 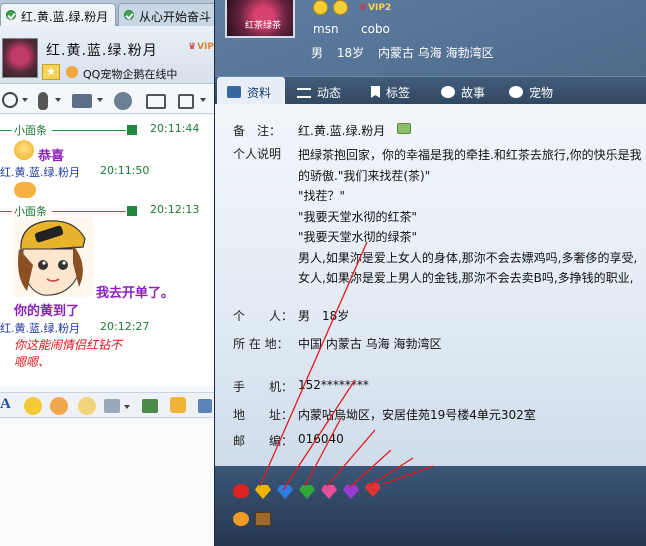 I want to click on star-icon: ★, so click(x=51, y=72).